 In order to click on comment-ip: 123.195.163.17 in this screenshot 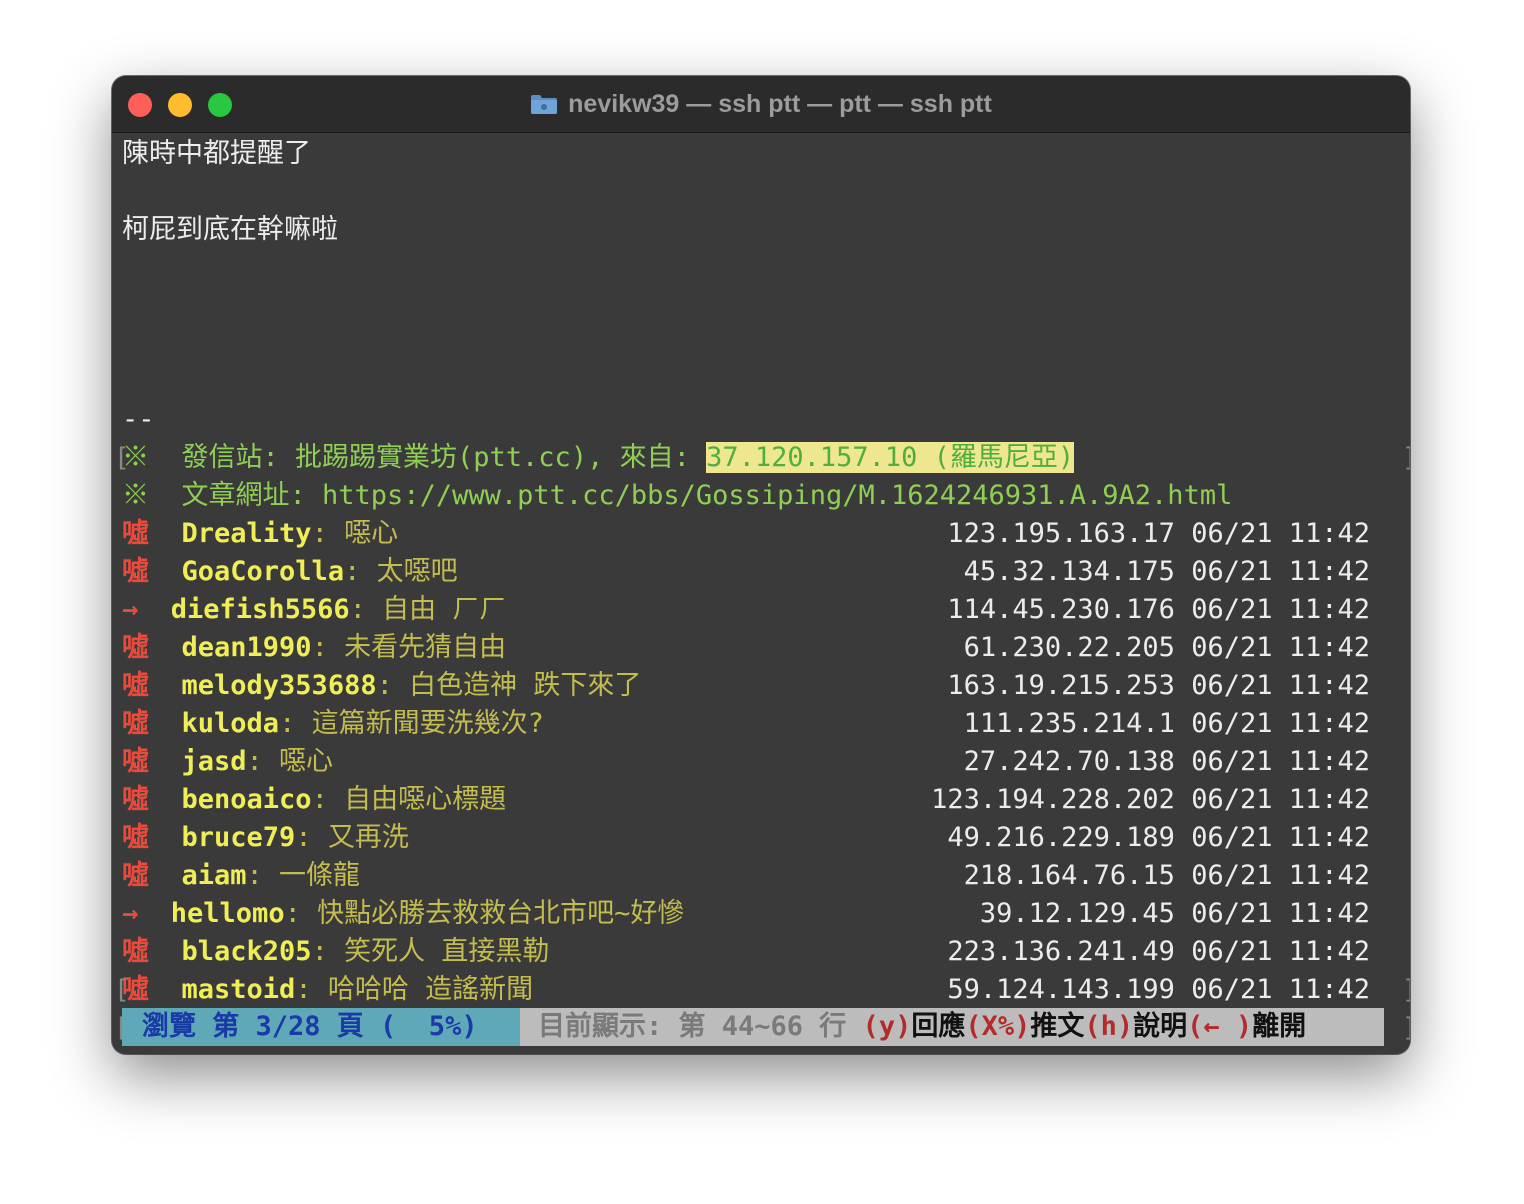, I will do `click(1061, 533)`.